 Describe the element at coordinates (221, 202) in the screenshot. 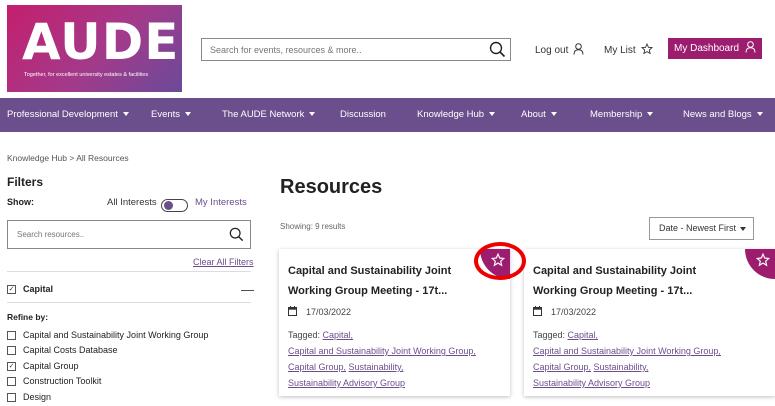

I see `my-interests-label: My Interests` at that location.